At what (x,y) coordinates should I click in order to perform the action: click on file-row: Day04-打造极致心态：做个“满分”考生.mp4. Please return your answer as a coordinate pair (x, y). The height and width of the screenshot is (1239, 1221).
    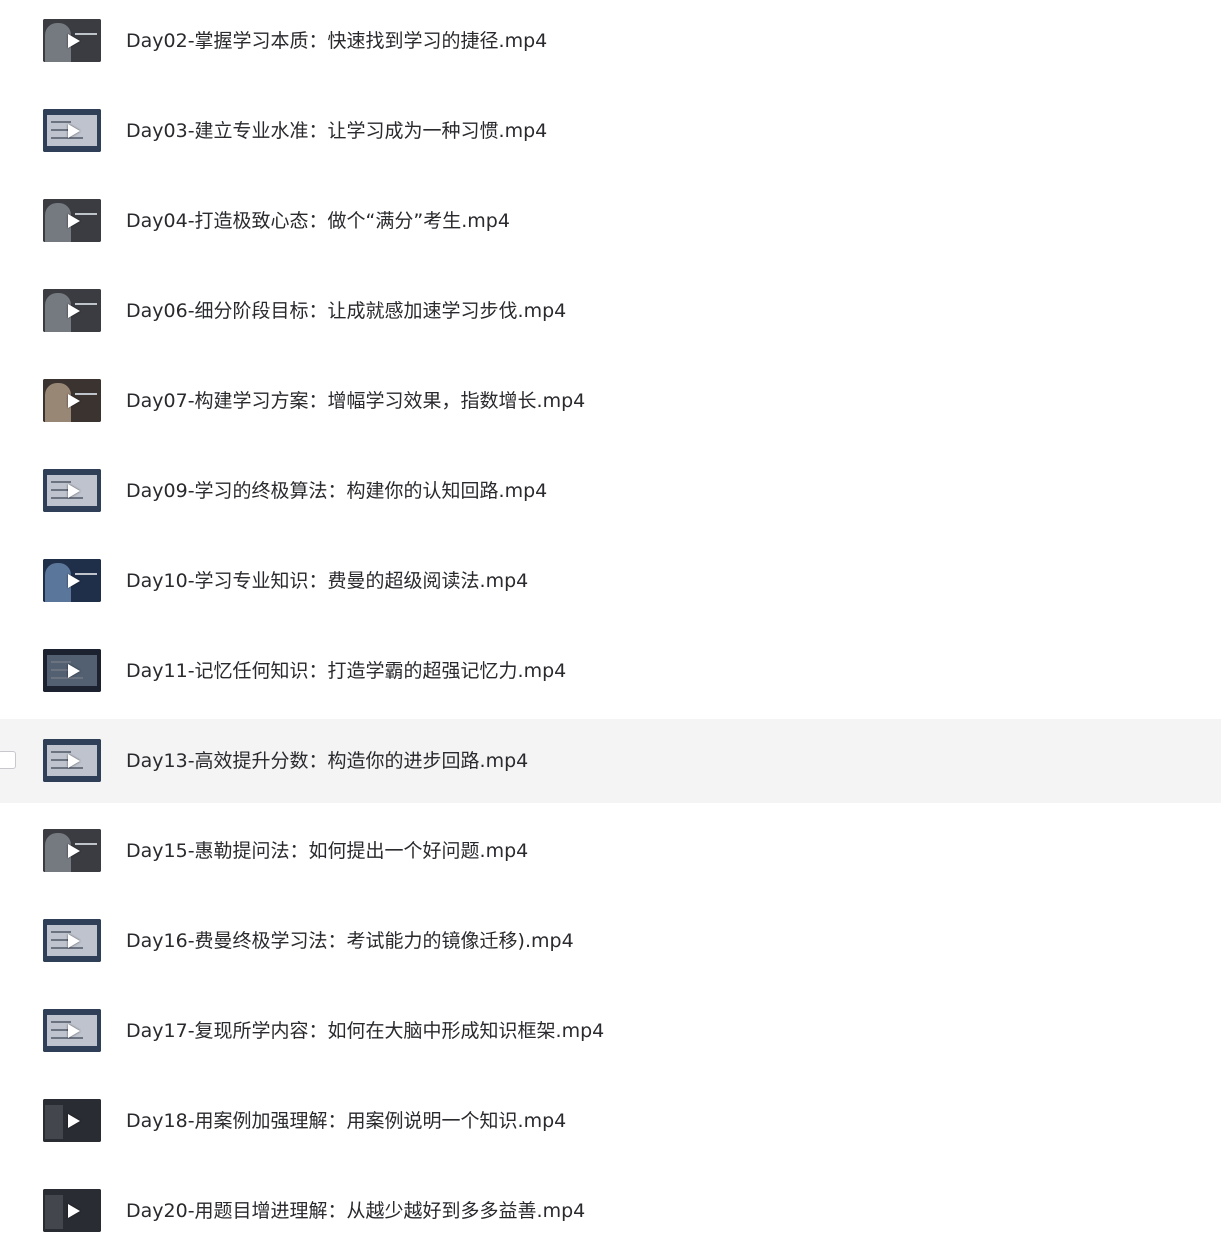
    Looking at the image, I should click on (610, 221).